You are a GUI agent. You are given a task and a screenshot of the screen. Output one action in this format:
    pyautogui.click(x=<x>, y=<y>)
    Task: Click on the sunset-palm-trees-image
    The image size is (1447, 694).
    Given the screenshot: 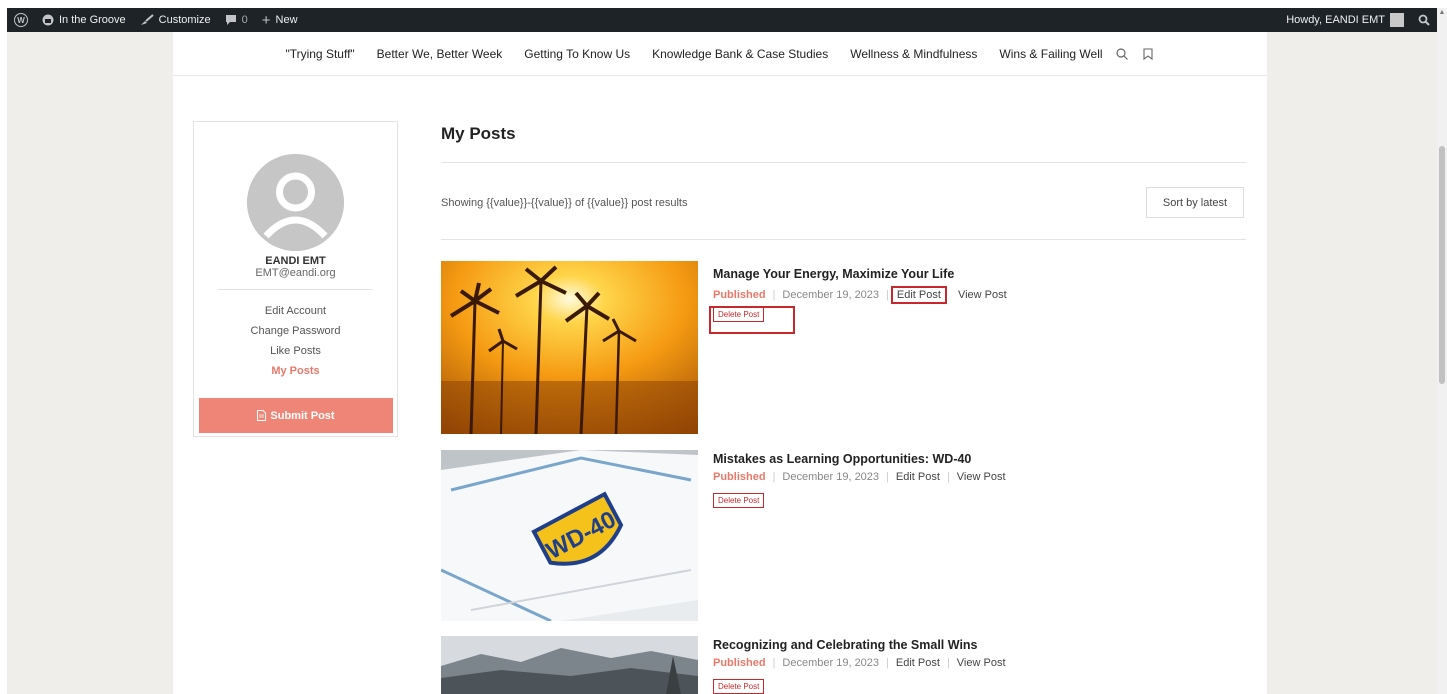 What is the action you would take?
    pyautogui.click(x=569, y=347)
    